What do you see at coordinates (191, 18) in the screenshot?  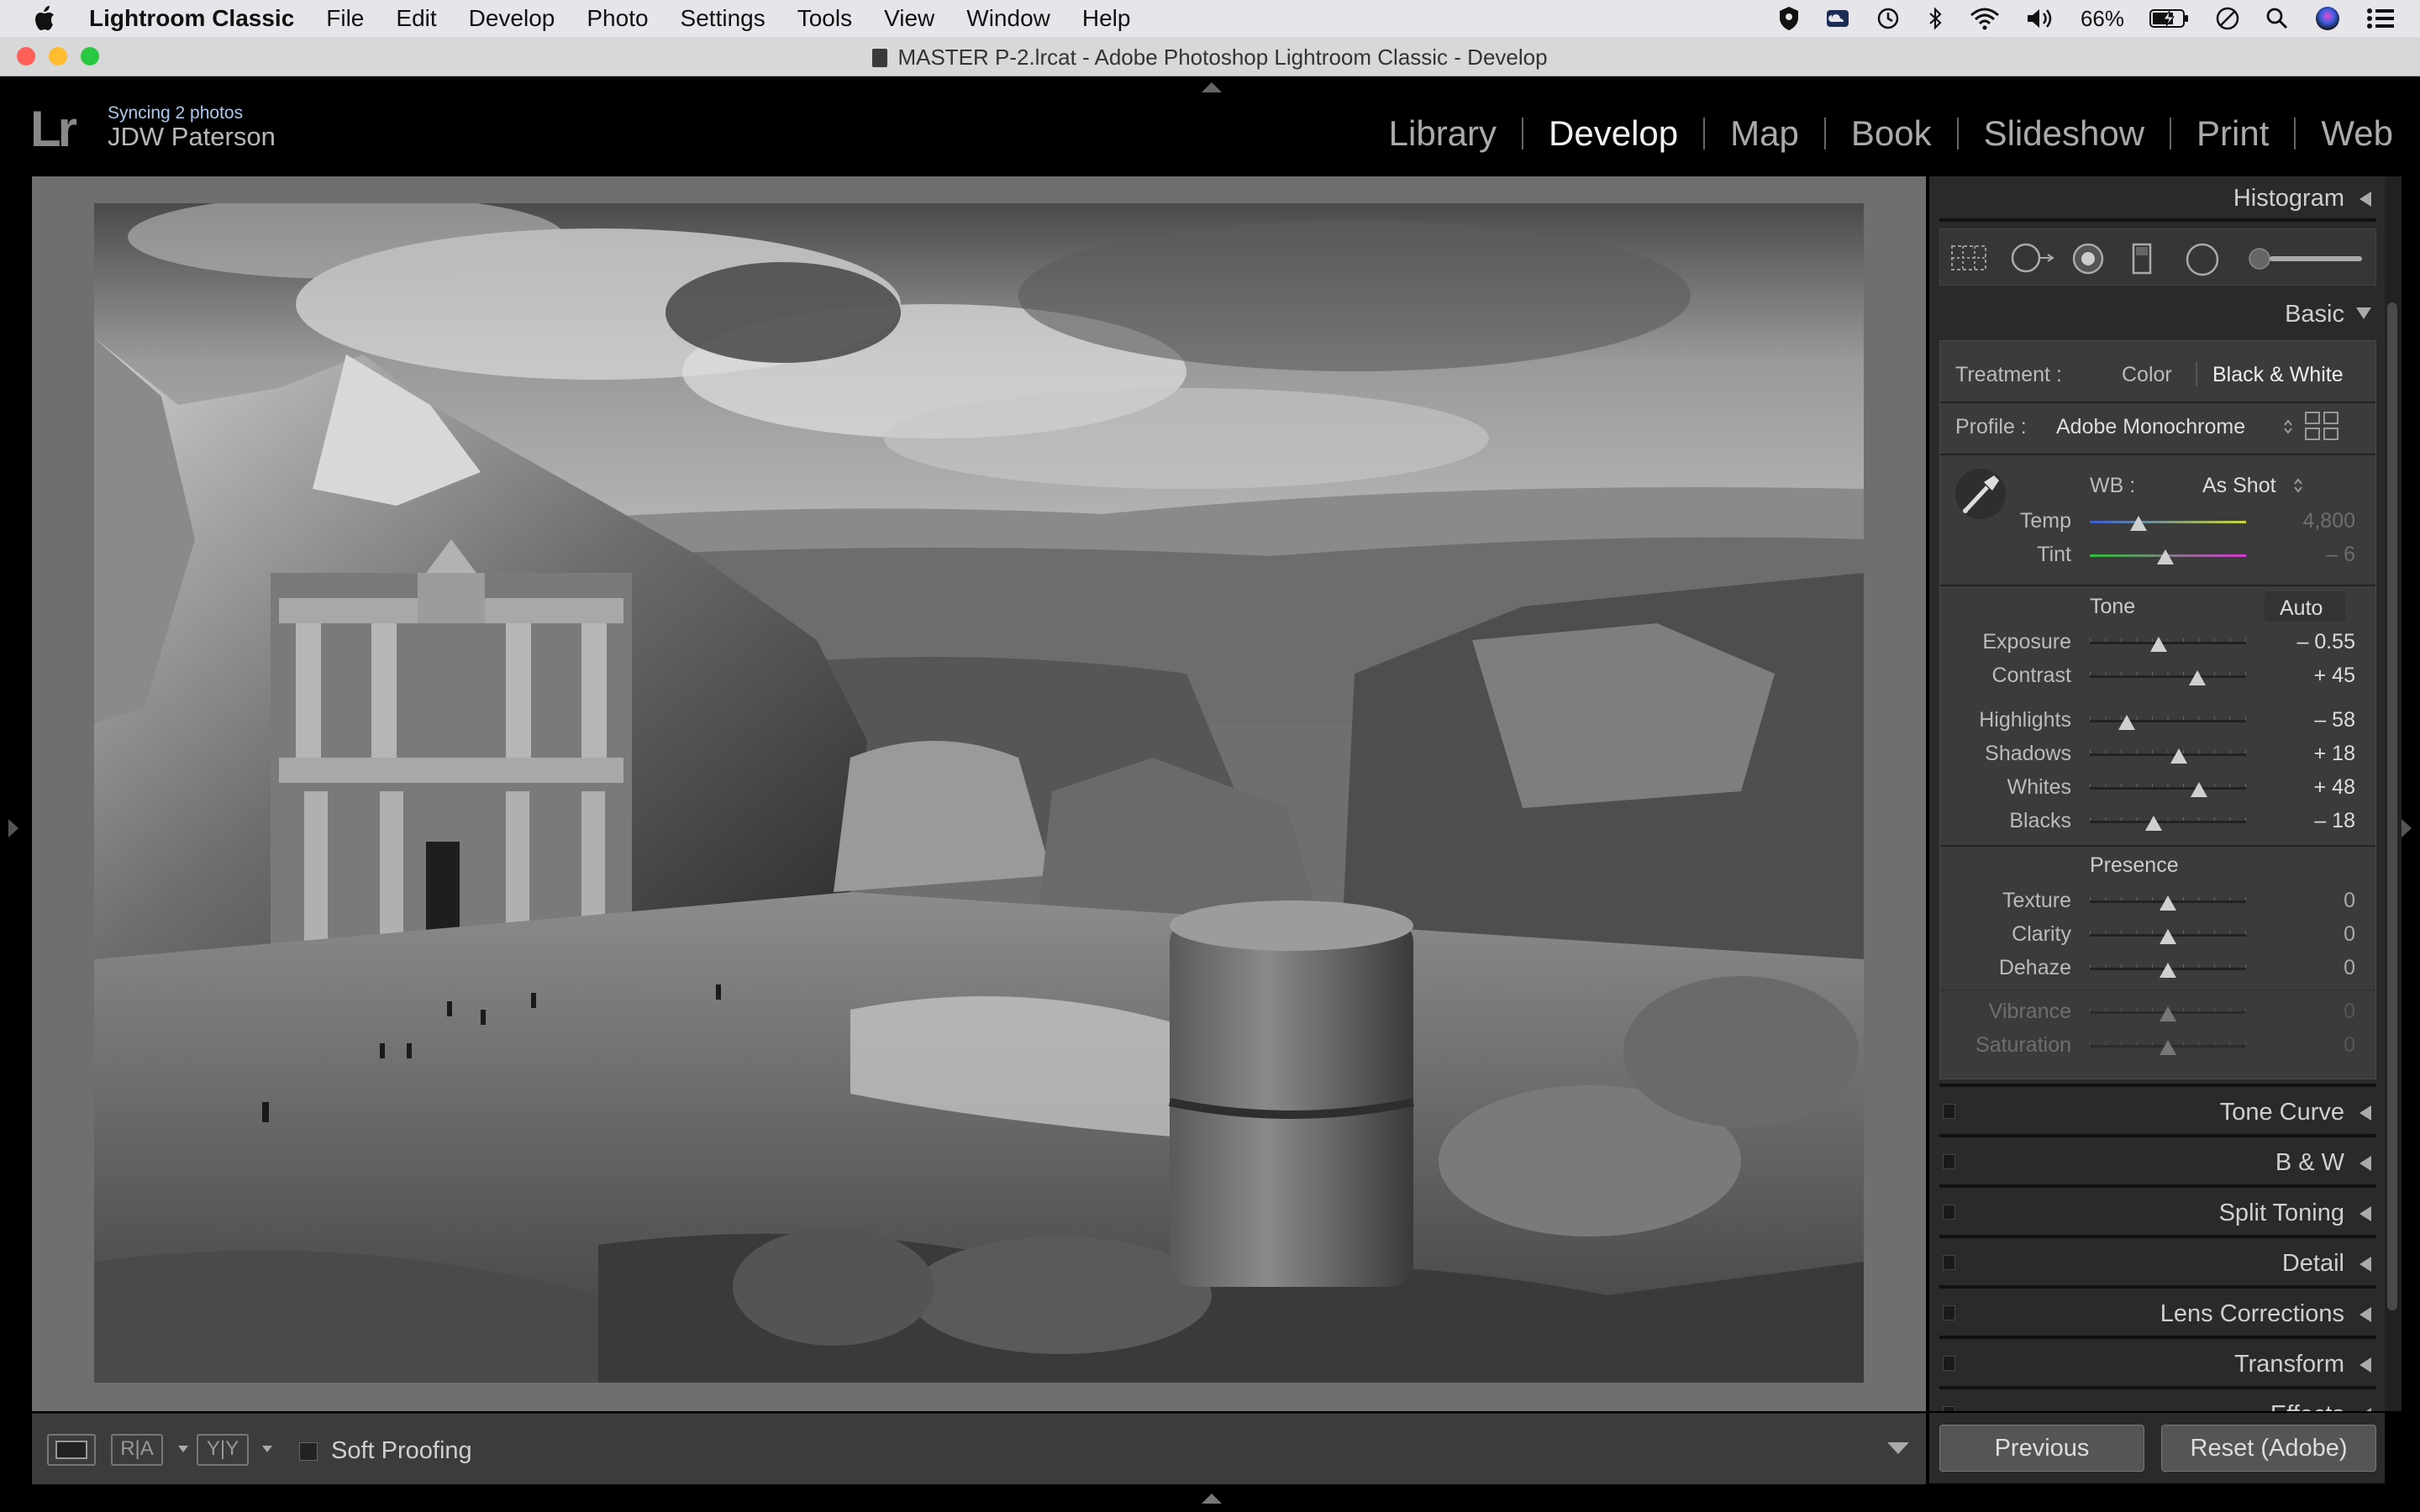 I see `menu-app-name: Lightroom Classic` at bounding box center [191, 18].